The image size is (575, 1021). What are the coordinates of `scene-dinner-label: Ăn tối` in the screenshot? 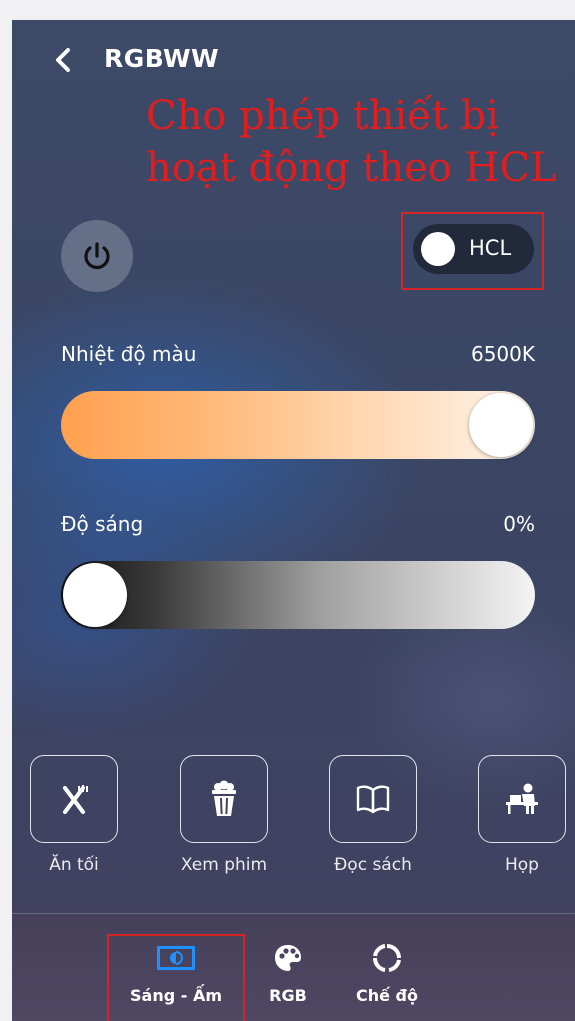 It's located at (74, 865).